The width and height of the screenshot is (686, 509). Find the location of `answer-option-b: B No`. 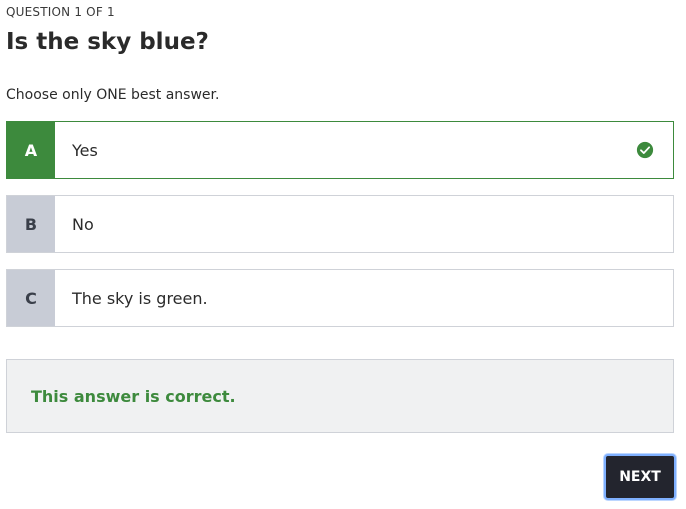

answer-option-b: B No is located at coordinates (340, 224).